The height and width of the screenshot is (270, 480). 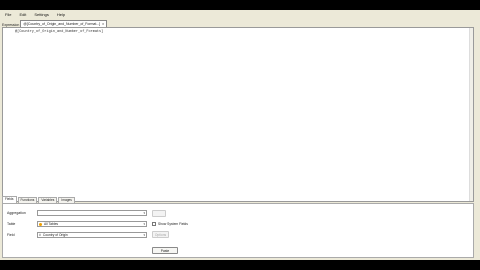 I want to click on menu-settings: Settings, so click(x=41, y=14).